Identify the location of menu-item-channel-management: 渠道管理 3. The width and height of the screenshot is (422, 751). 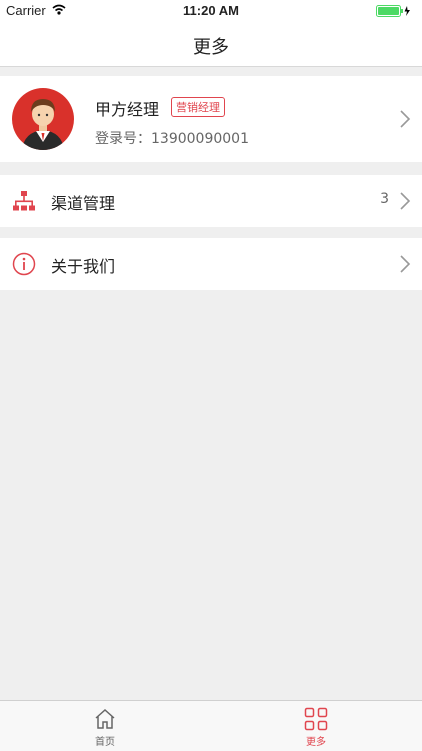
(211, 201).